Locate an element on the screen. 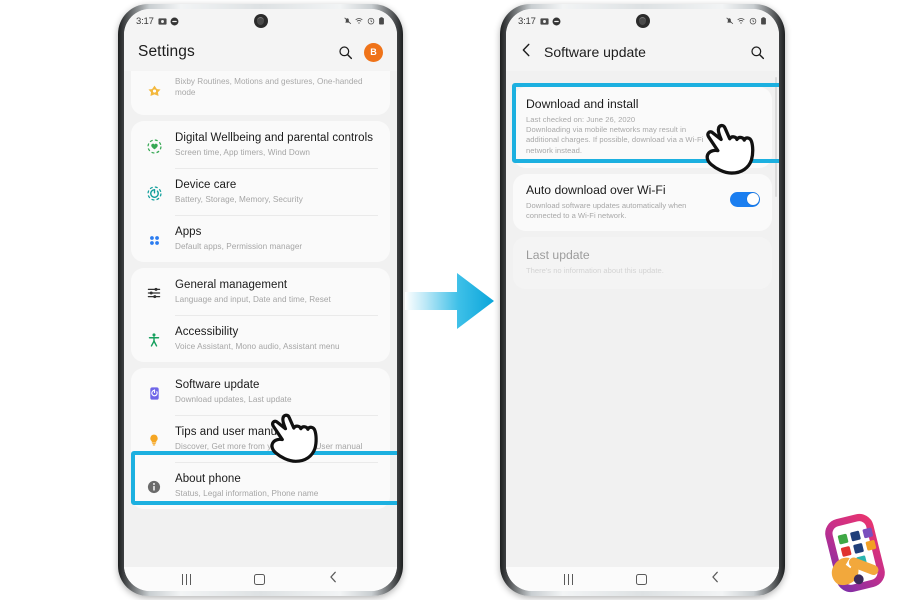  bixby-advanced-features-icon is located at coordinates (154, 91).